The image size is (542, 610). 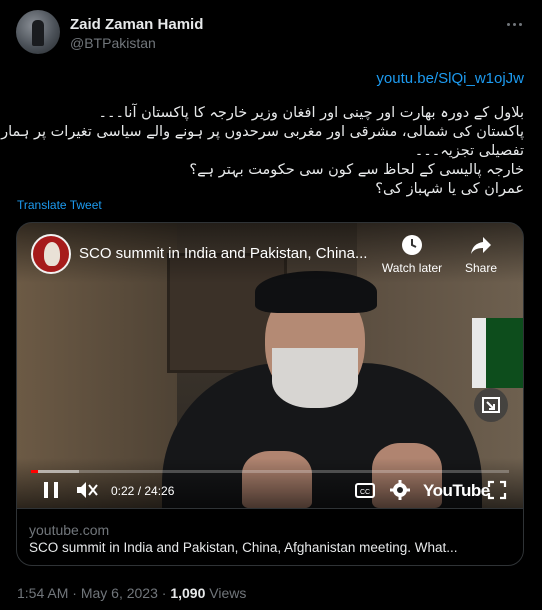 I want to click on captions-icon: CC, so click(x=365, y=490).